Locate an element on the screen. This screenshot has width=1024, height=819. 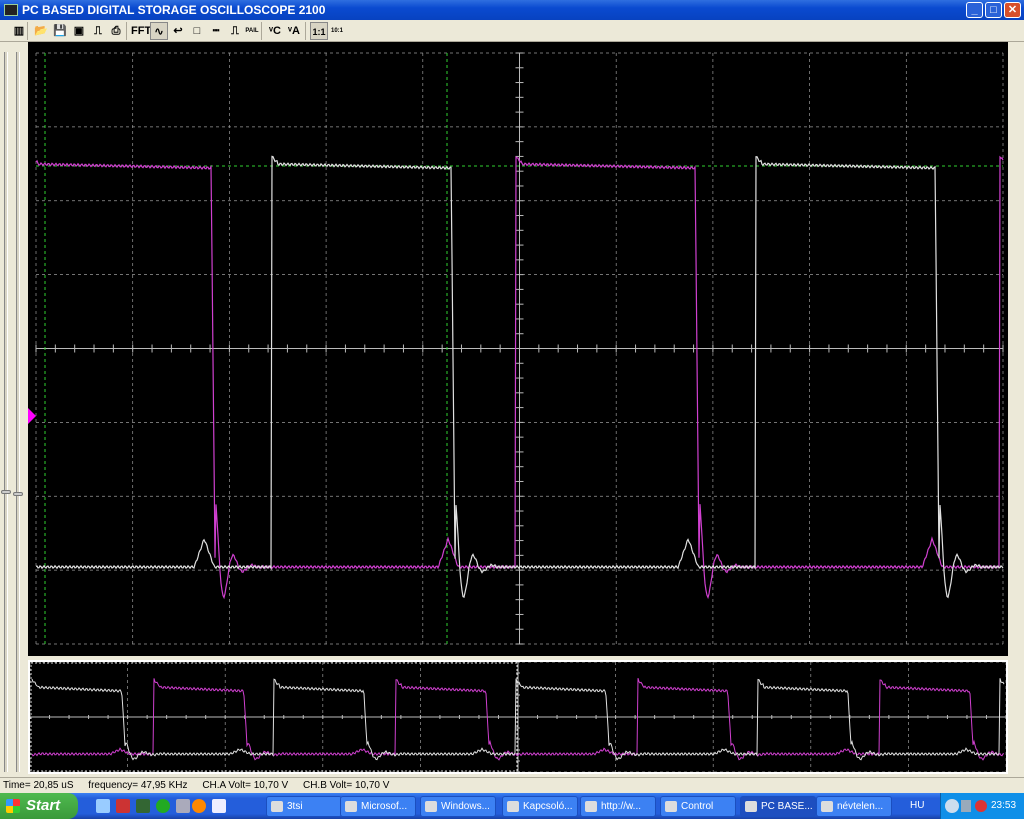
level-sliders is located at coordinates (14, 409).